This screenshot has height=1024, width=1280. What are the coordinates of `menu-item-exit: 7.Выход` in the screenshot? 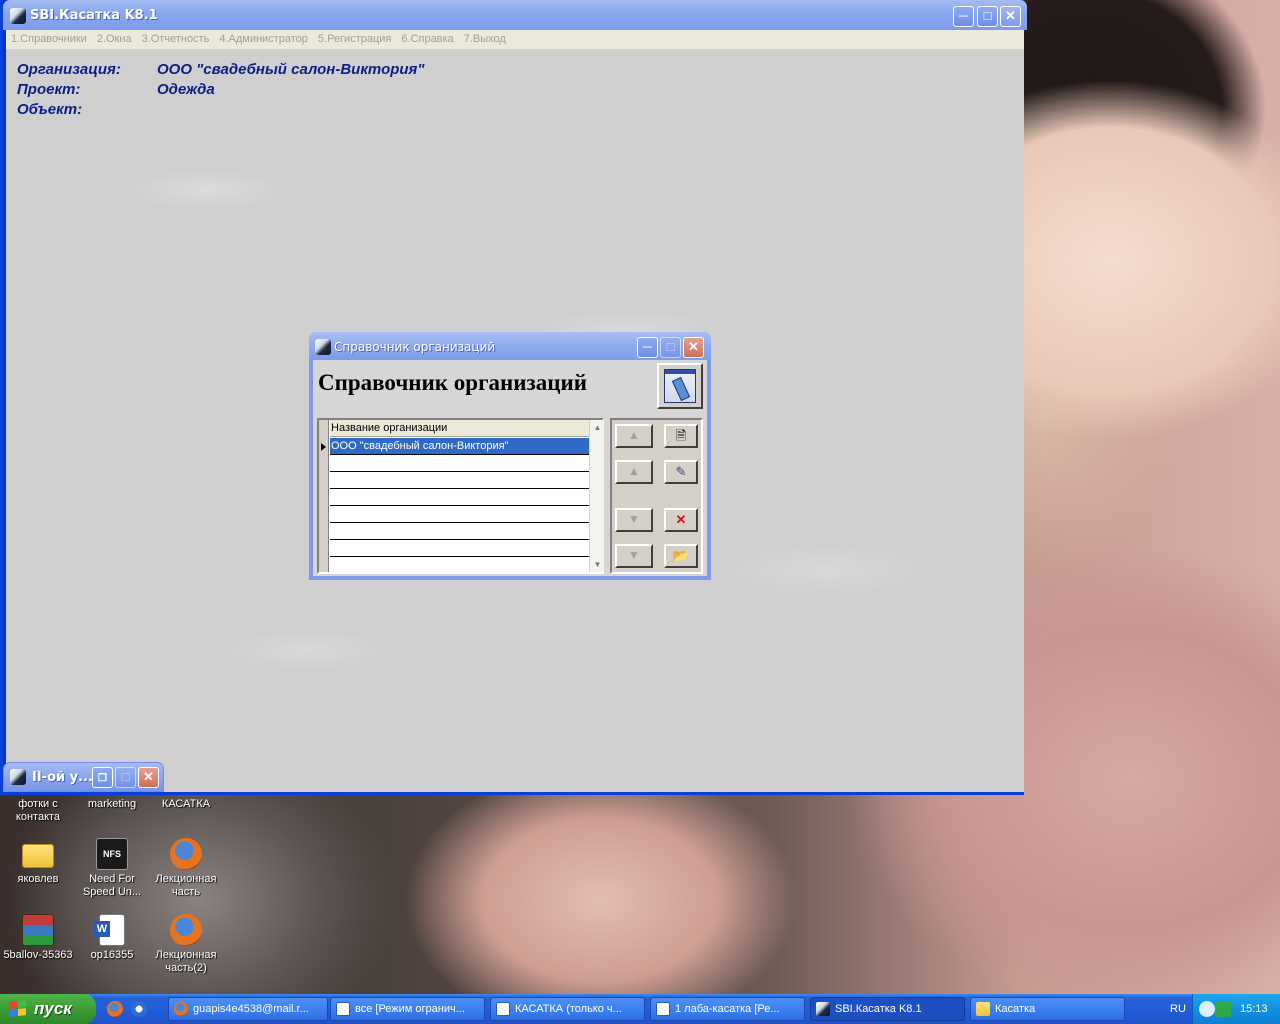 It's located at (485, 39).